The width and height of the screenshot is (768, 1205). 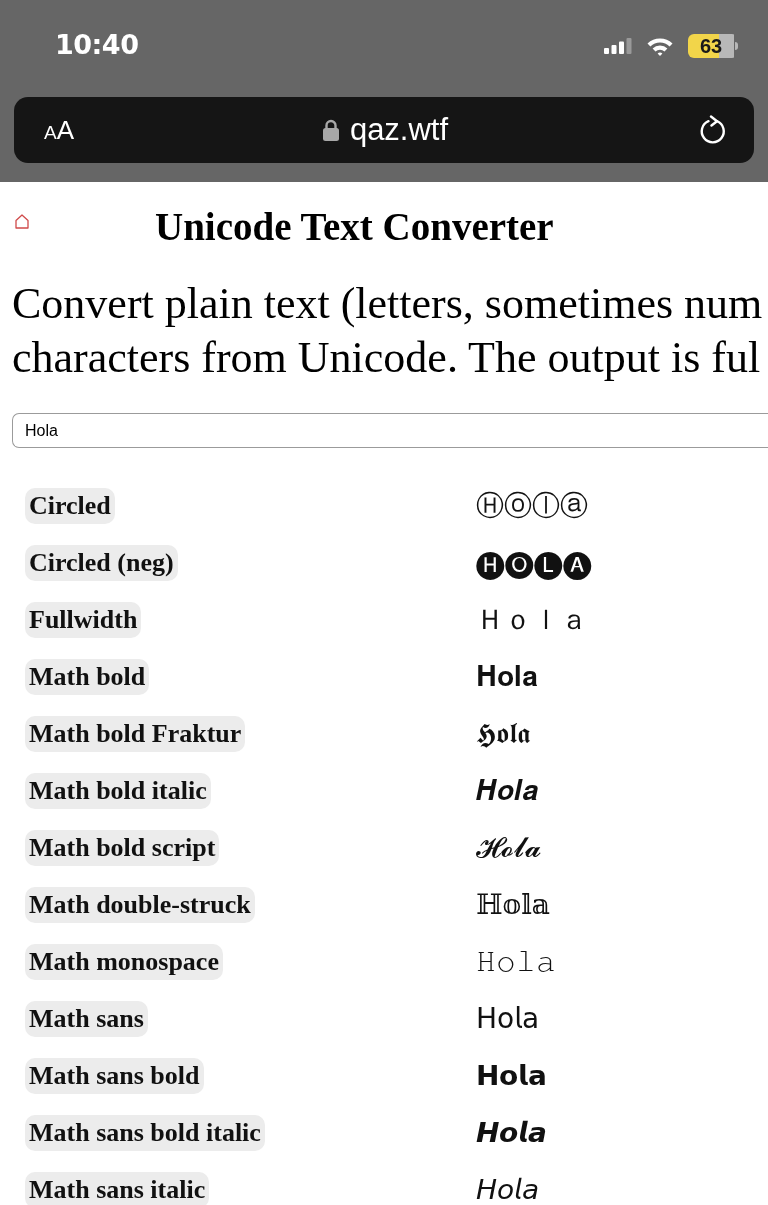 What do you see at coordinates (124, 961) in the screenshot?
I see `style-label: Math monospace` at bounding box center [124, 961].